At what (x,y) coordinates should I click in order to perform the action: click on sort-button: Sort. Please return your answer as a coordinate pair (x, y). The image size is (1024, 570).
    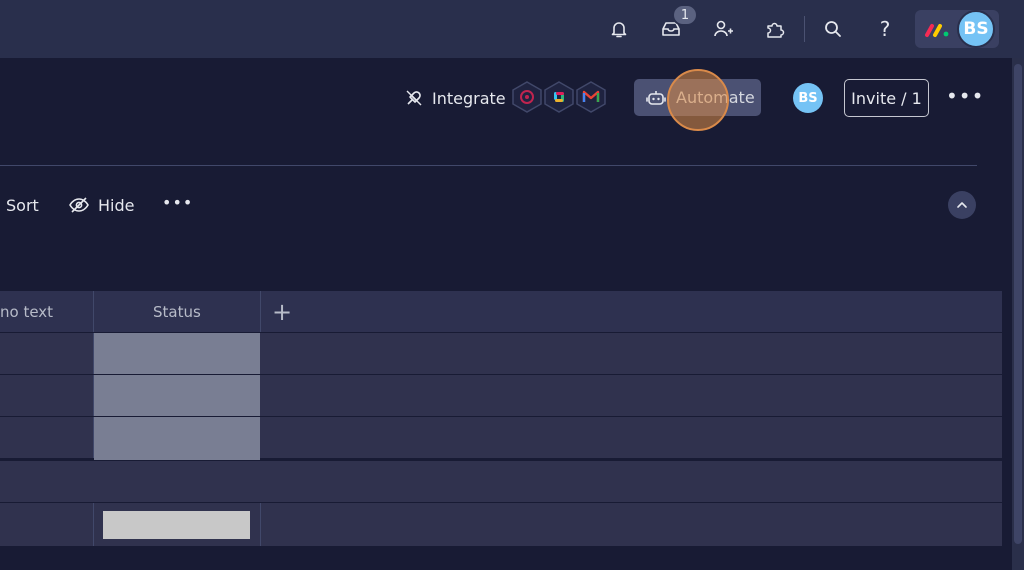
    Looking at the image, I should click on (22, 205).